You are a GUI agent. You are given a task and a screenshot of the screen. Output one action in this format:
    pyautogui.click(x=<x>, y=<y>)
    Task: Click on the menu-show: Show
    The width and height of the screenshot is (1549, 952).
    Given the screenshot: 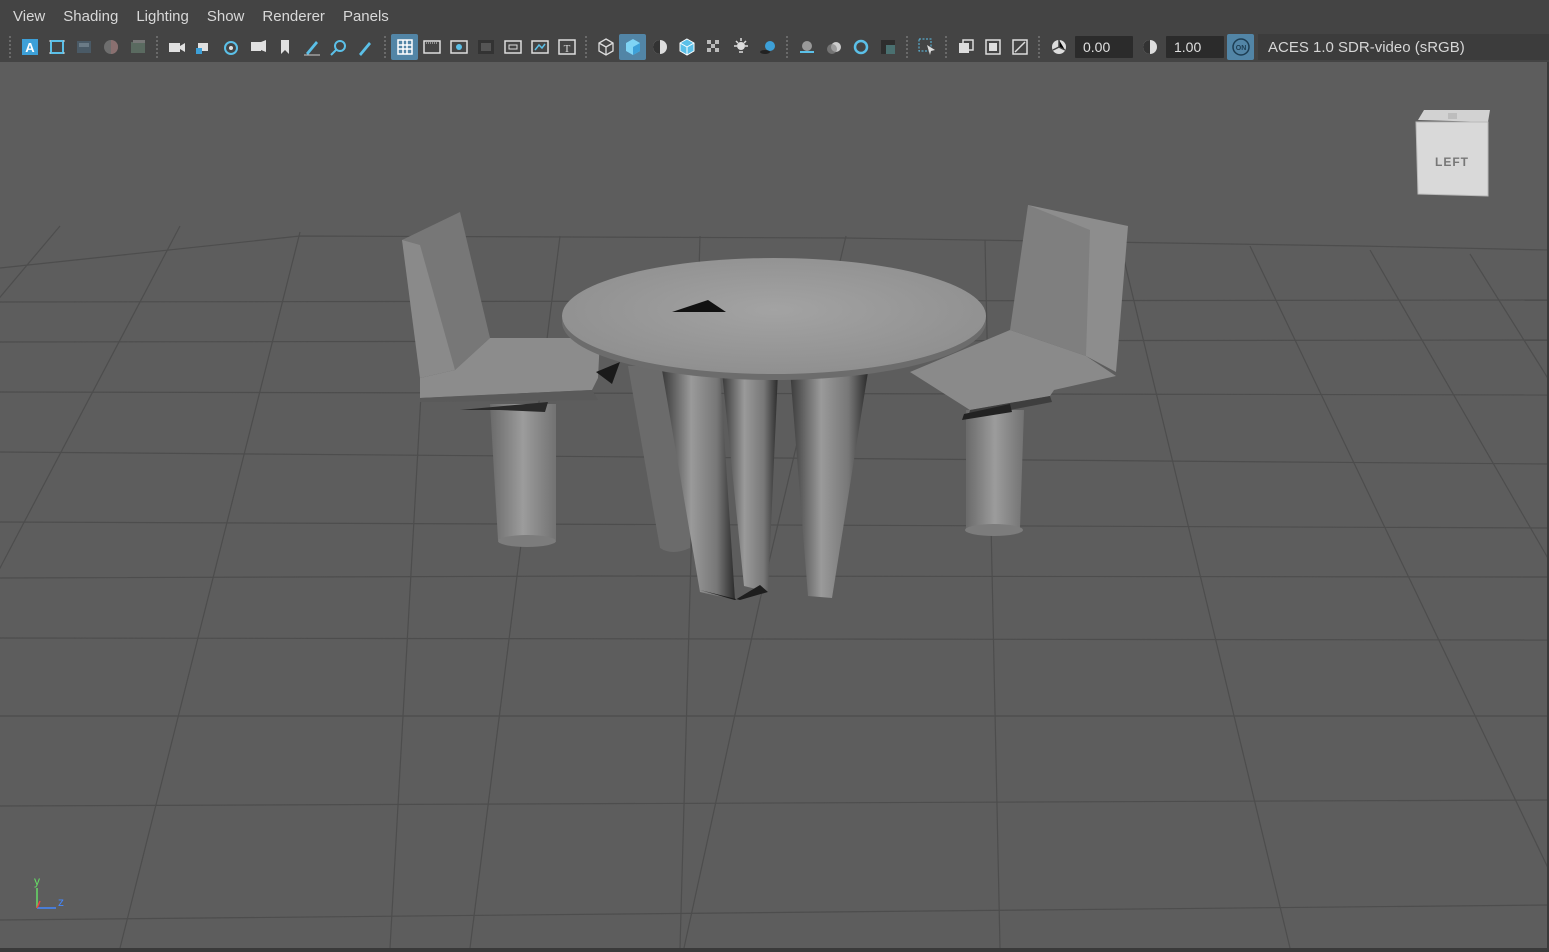 What is the action you would take?
    pyautogui.click(x=226, y=16)
    